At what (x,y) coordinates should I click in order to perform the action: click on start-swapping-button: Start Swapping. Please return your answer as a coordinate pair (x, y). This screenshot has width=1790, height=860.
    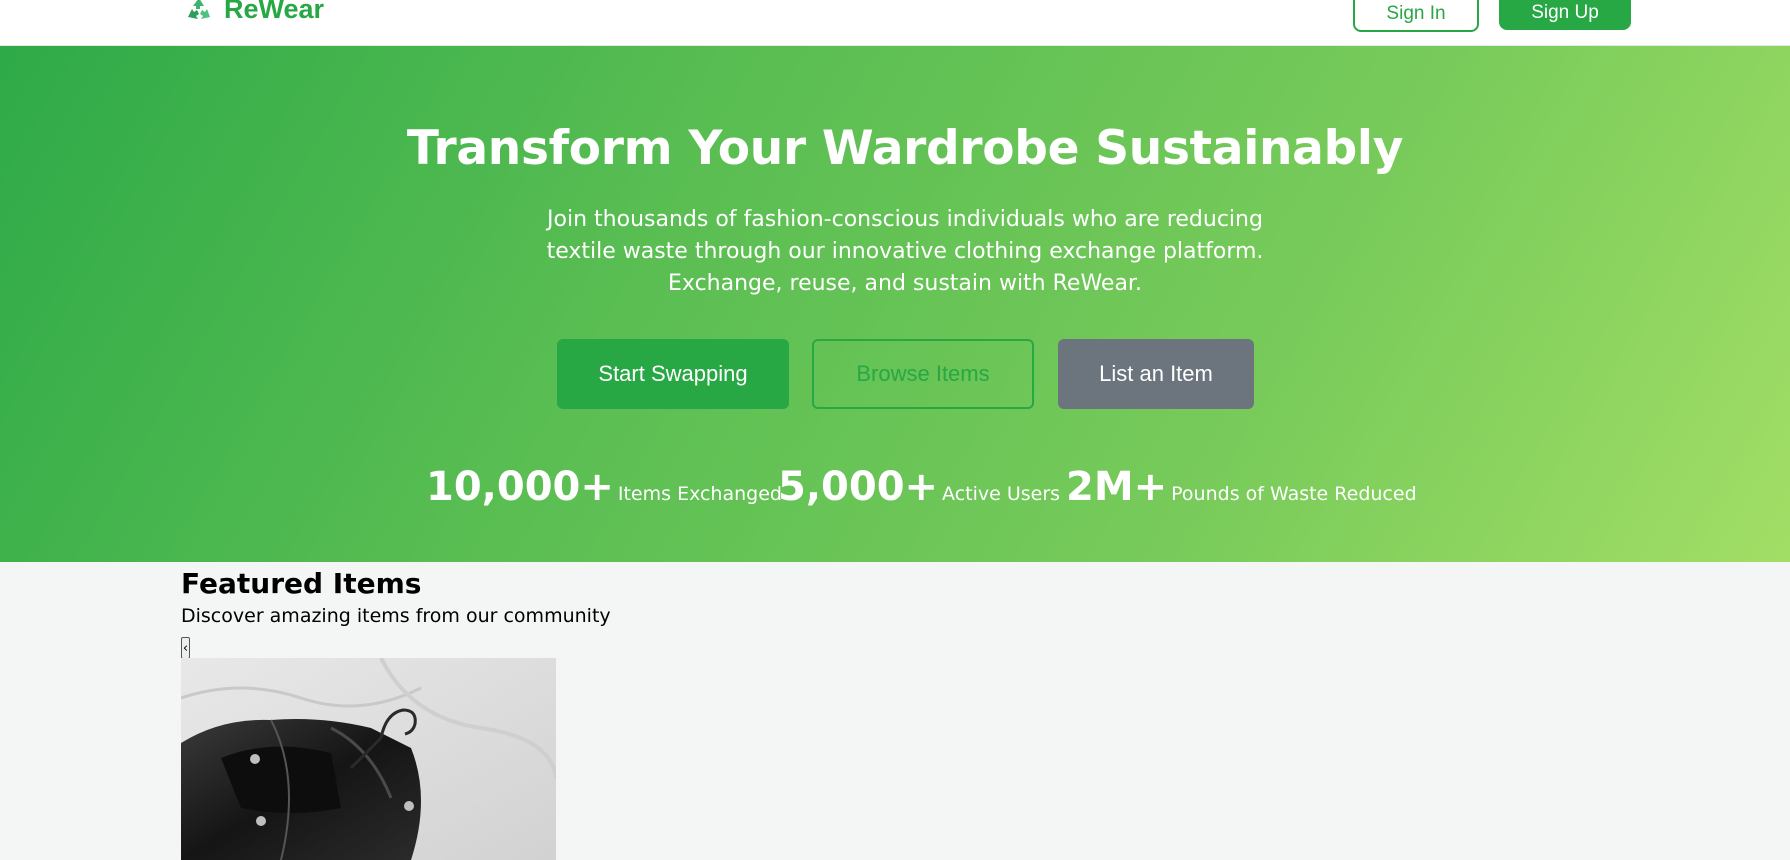
    Looking at the image, I should click on (673, 374).